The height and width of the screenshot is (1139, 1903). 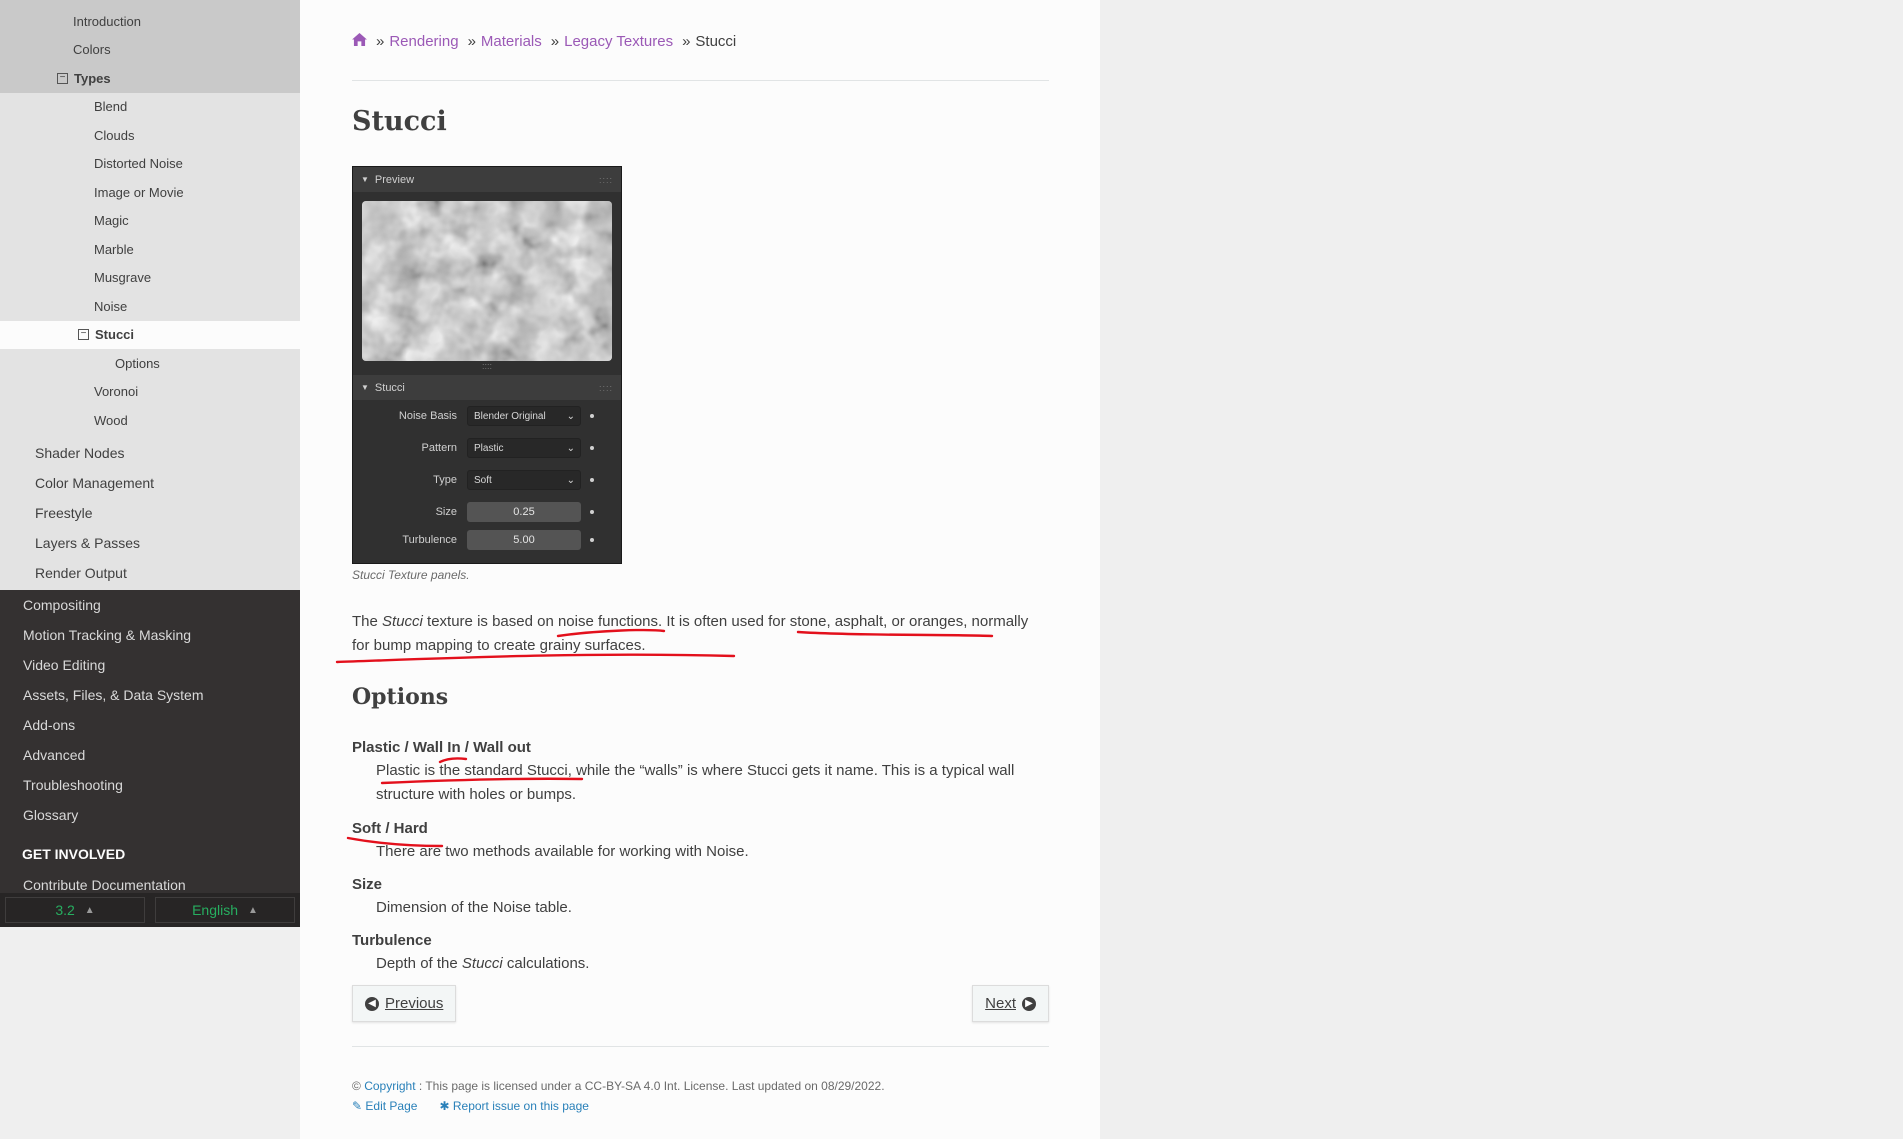 What do you see at coordinates (150, 135) in the screenshot?
I see `sidebar-item-clouds: Clouds` at bounding box center [150, 135].